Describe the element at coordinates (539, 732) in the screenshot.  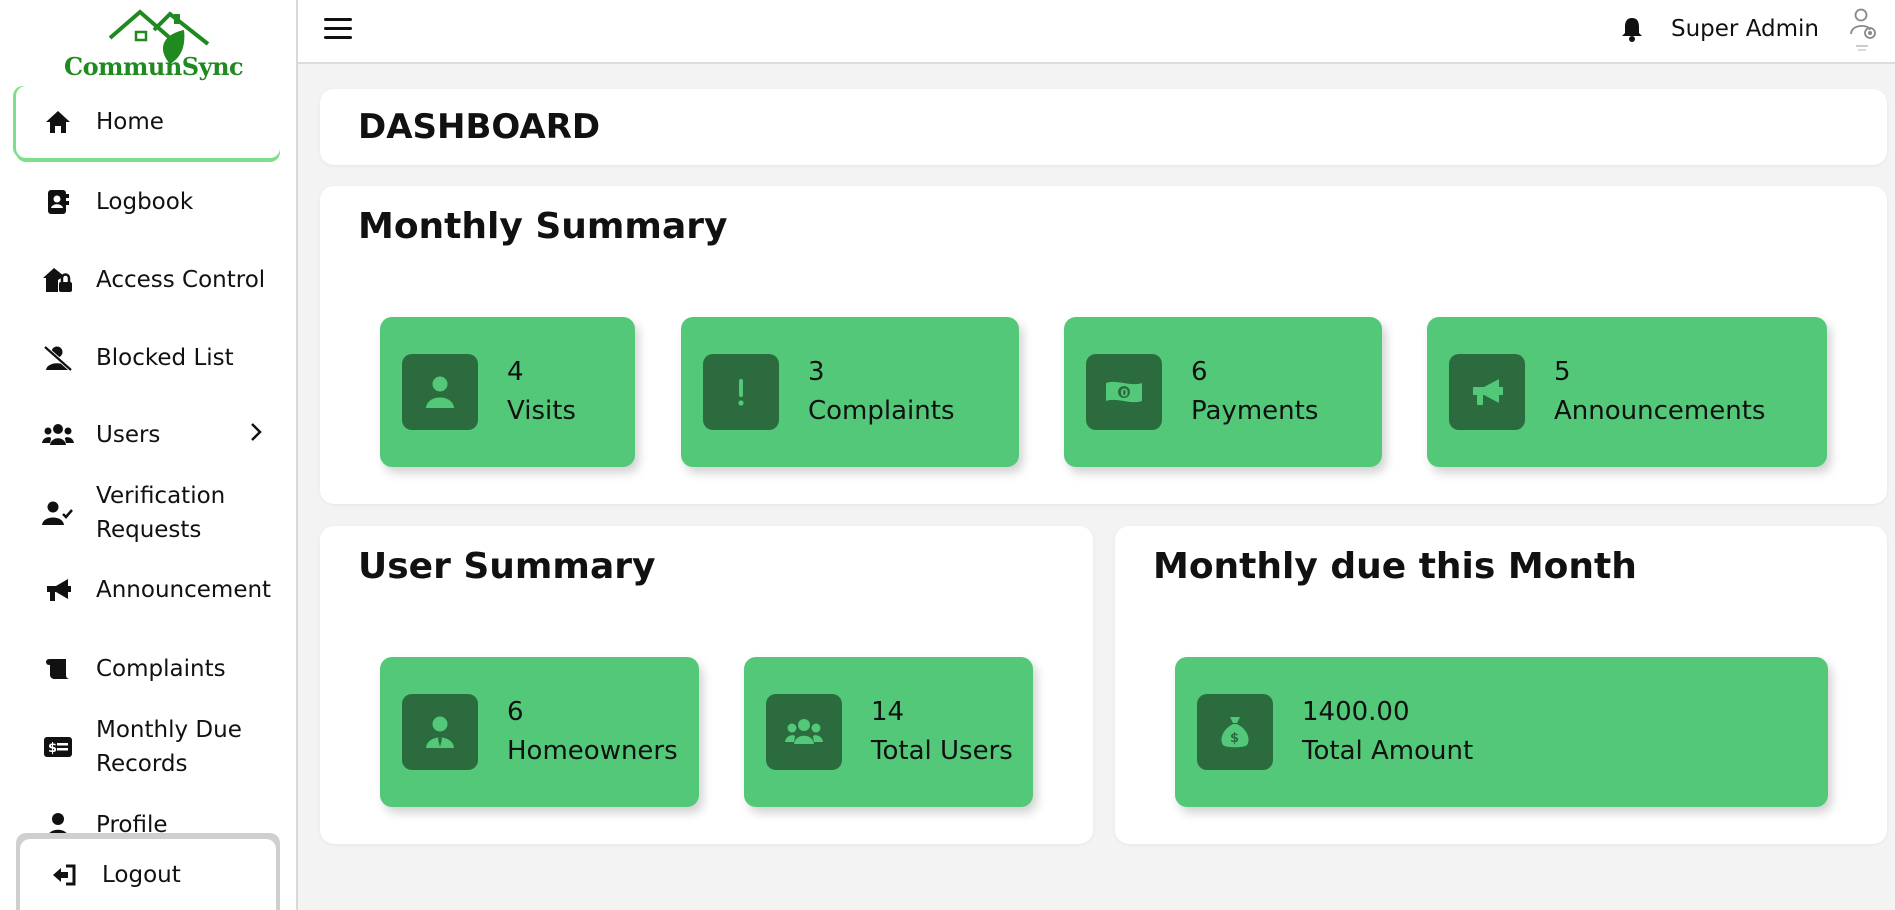
I see `homeowners-stat-card: 6 Homeowners` at that location.